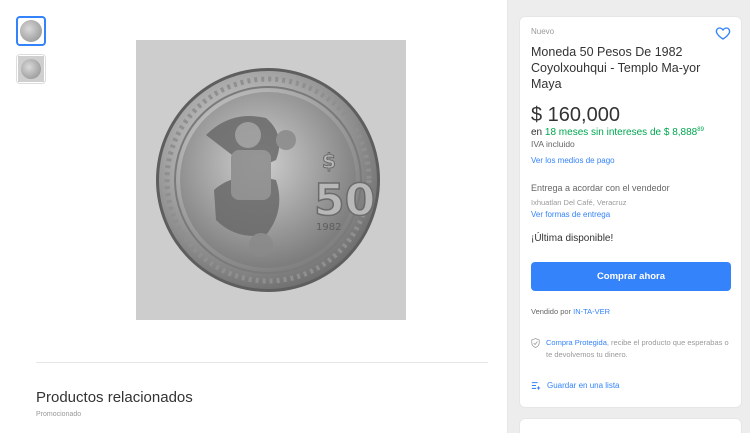 This screenshot has height=433, width=750. I want to click on save-to-list: Guardar en una lista, so click(575, 385).